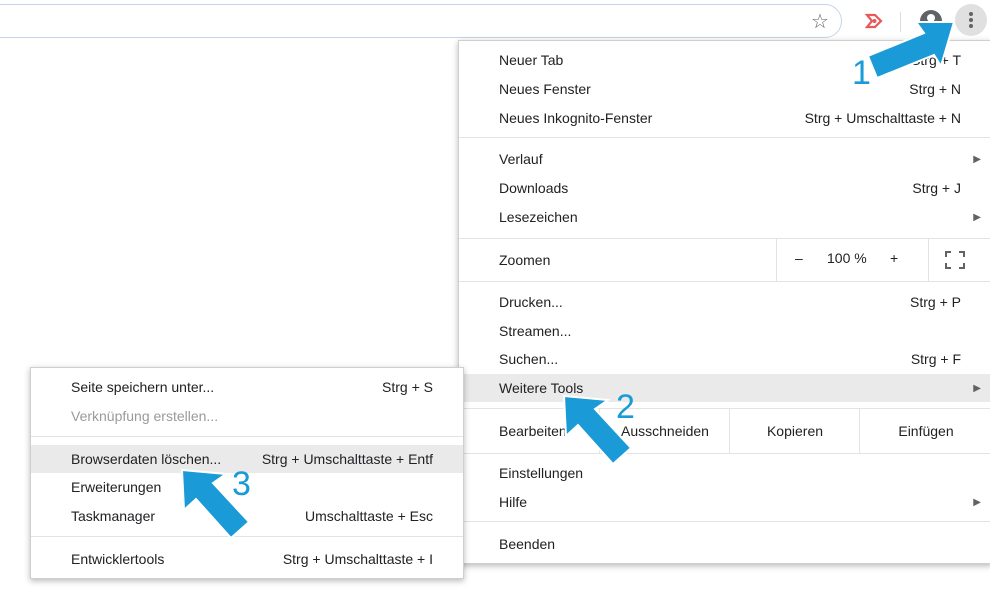  What do you see at coordinates (421, 21) in the screenshot?
I see `address-bar` at bounding box center [421, 21].